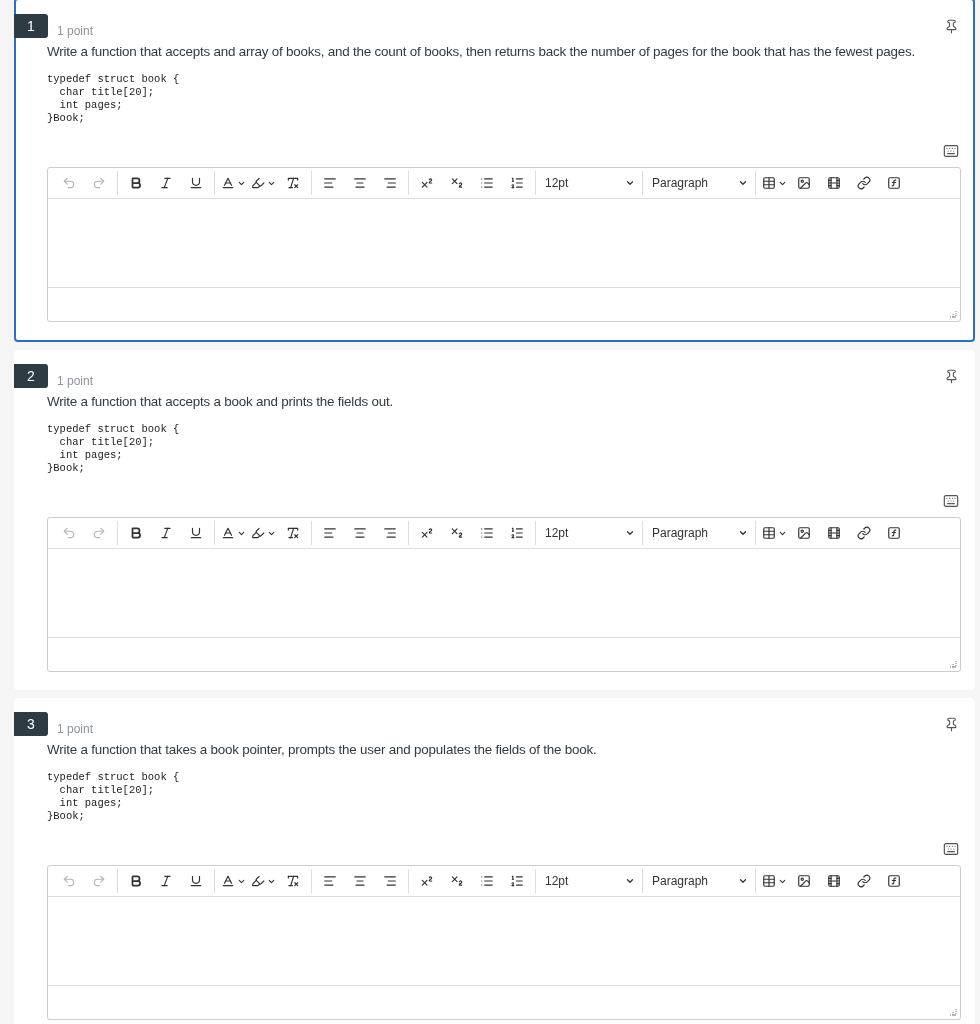  I want to click on question-text: Write a function that accepts a book and prints the fields out., so click(220, 401).